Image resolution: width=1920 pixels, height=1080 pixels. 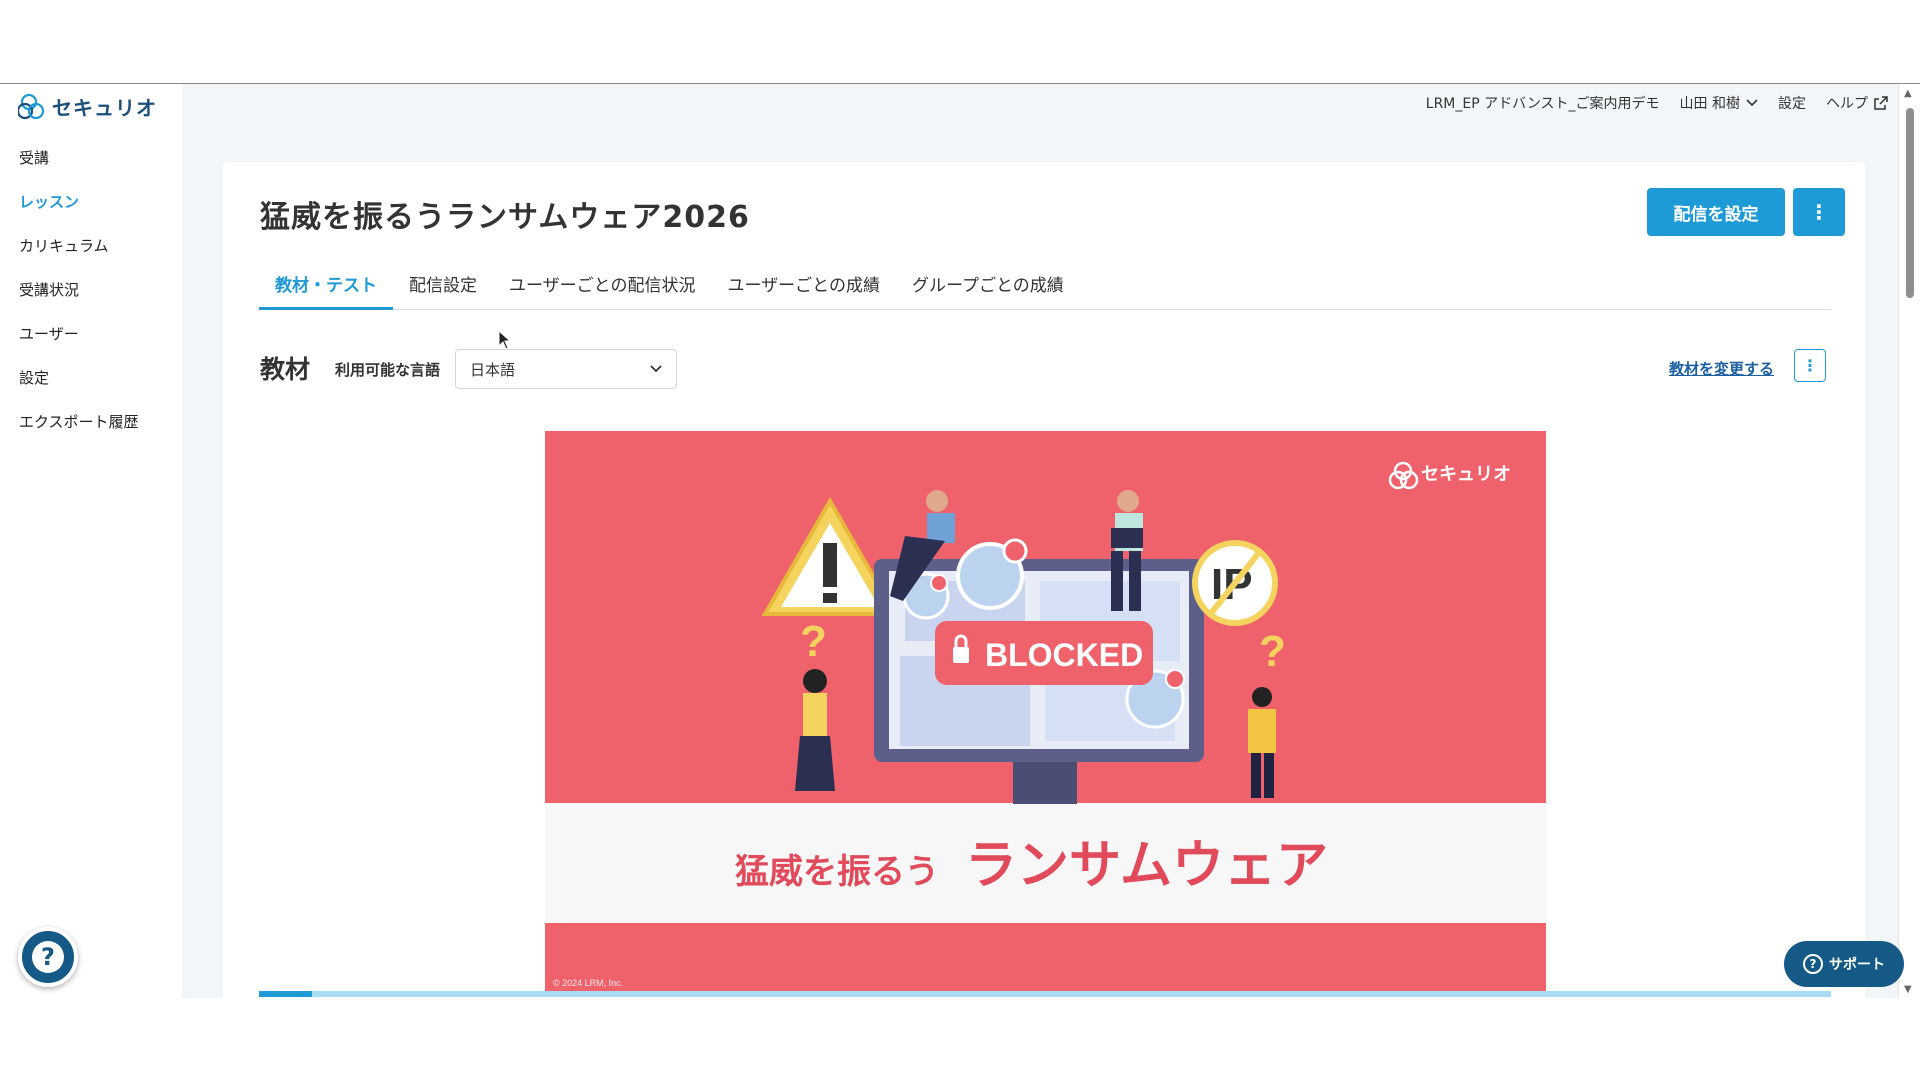 What do you see at coordinates (1881, 103) in the screenshot?
I see `external-link-icon` at bounding box center [1881, 103].